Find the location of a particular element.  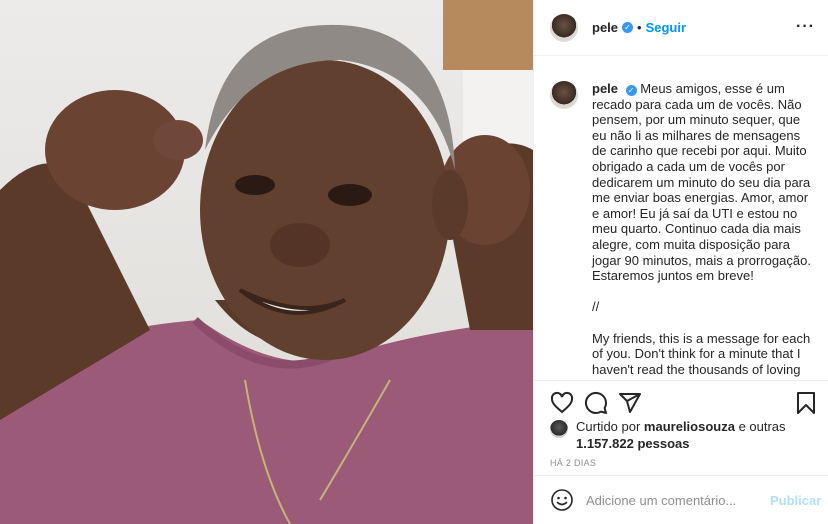

caption-username: pele is located at coordinates (605, 88).